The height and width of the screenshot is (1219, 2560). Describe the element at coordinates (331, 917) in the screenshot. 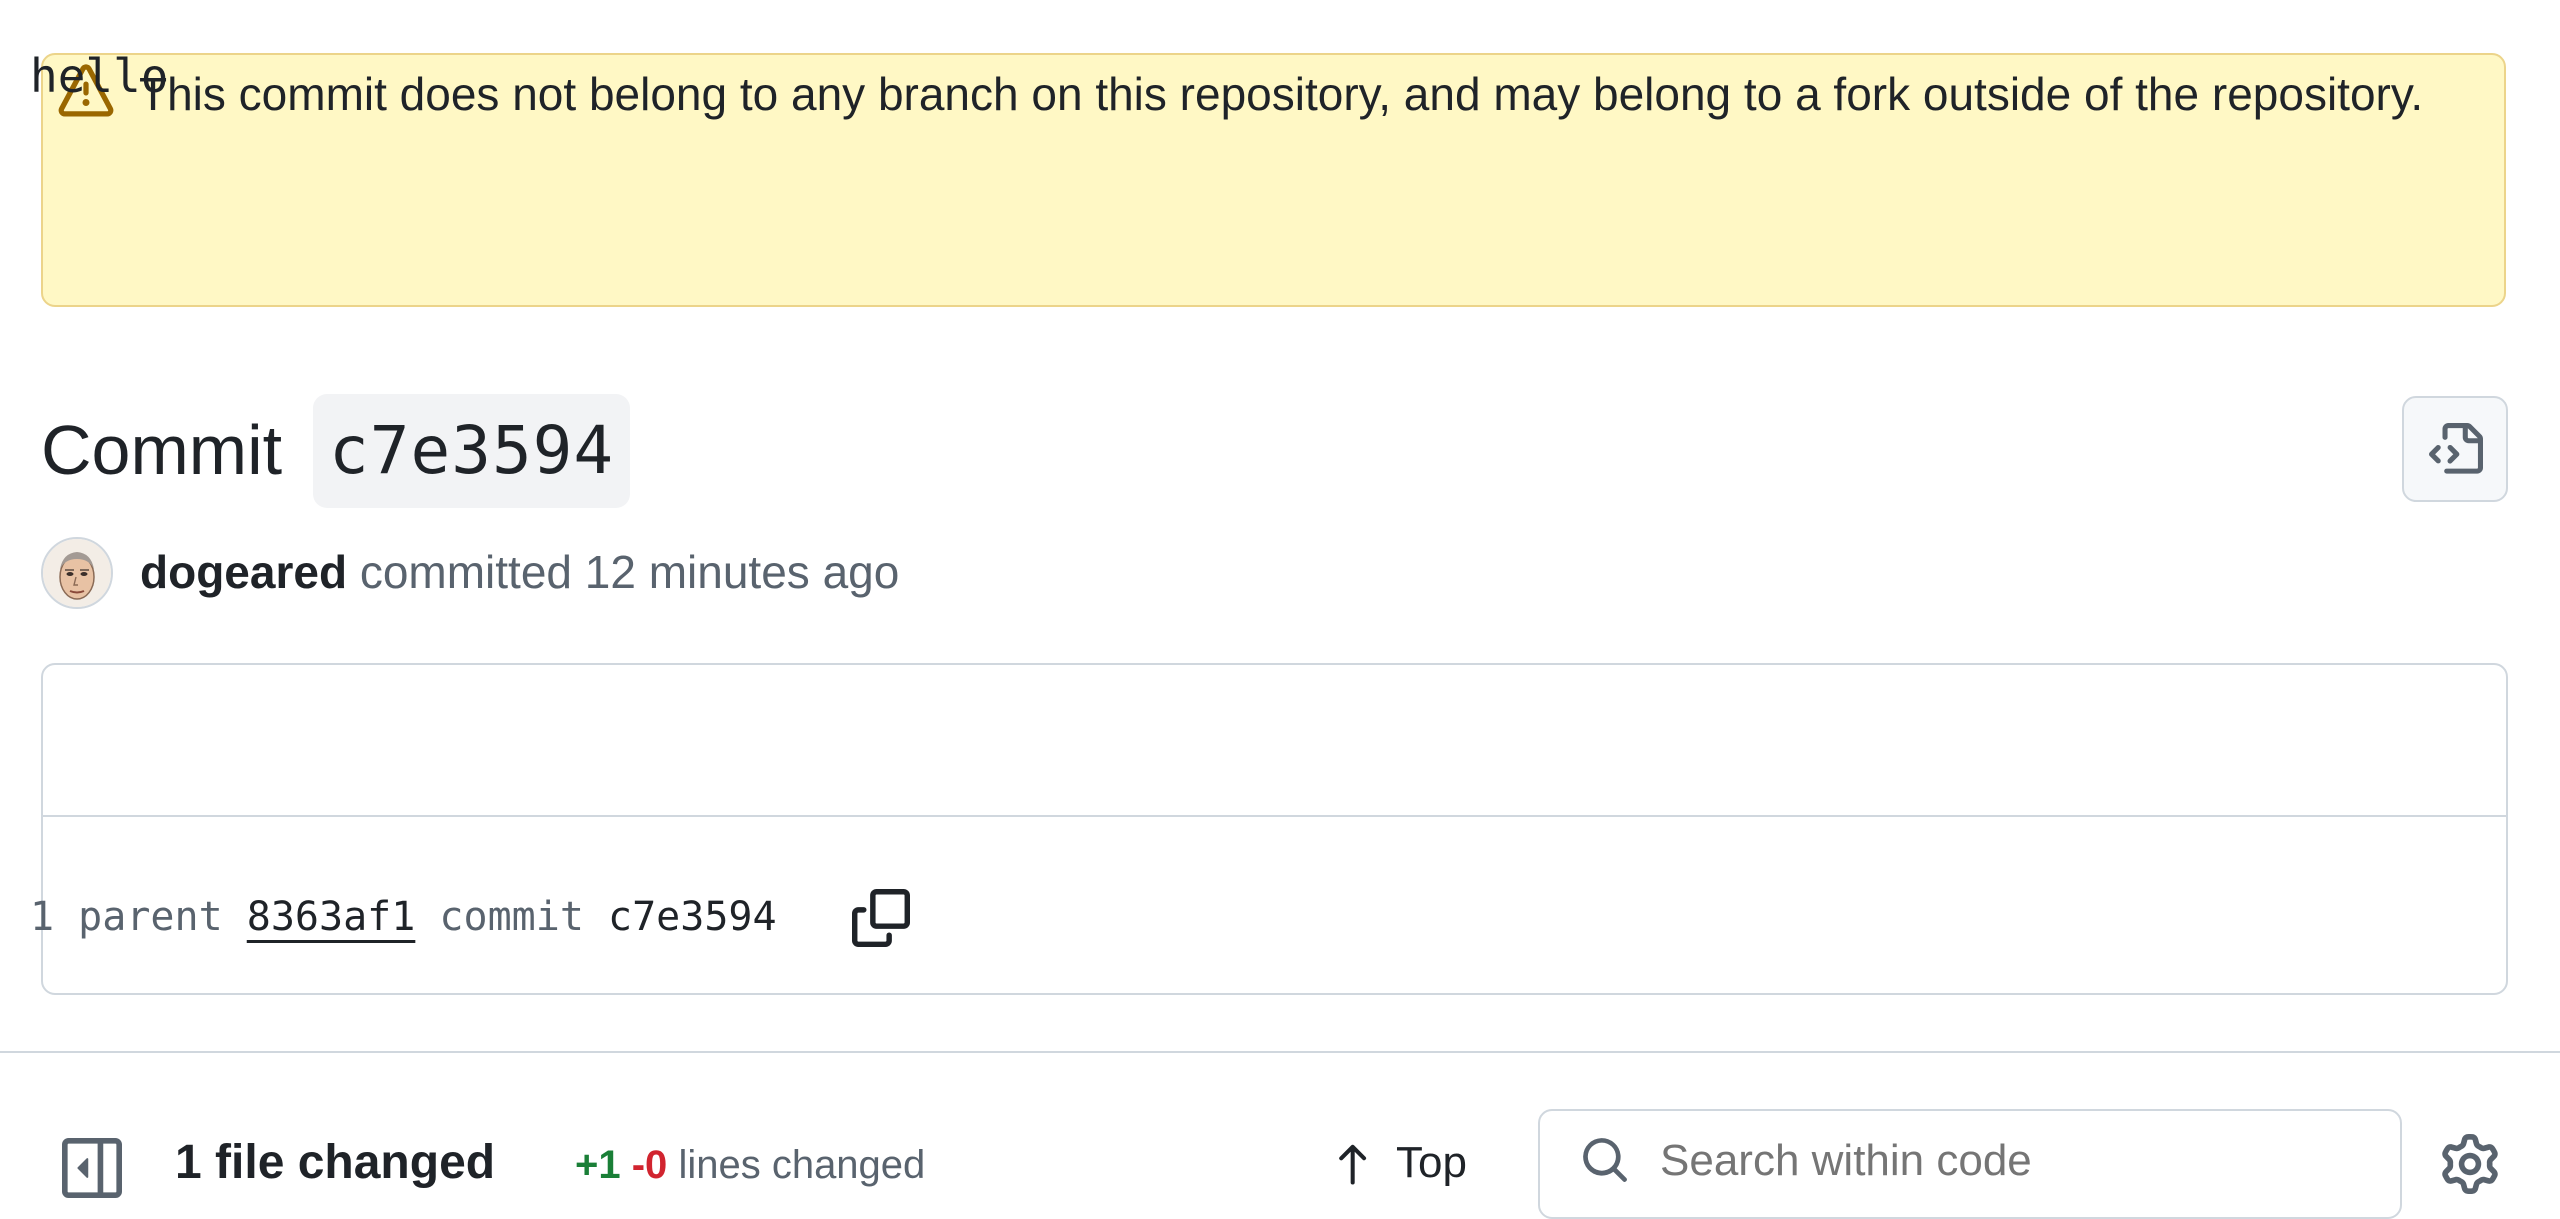

I see `parent-sha-link: 8363af1` at that location.